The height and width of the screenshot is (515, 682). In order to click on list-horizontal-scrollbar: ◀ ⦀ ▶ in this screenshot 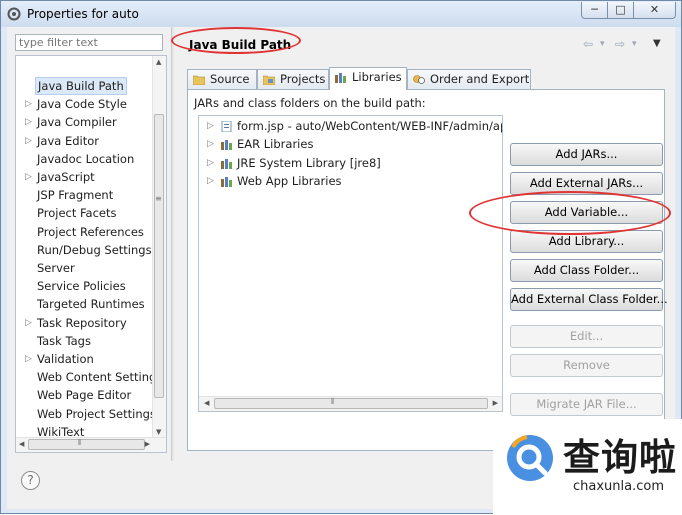, I will do `click(350, 403)`.